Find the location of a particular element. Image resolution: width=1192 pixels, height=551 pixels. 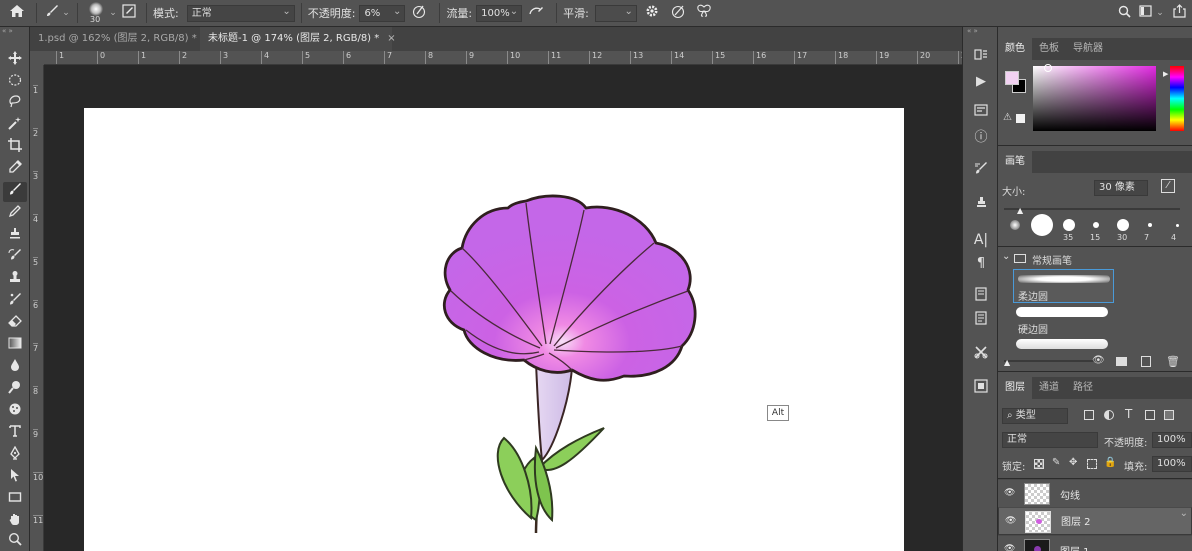

filter-pixel-icon is located at coordinates (1089, 415).